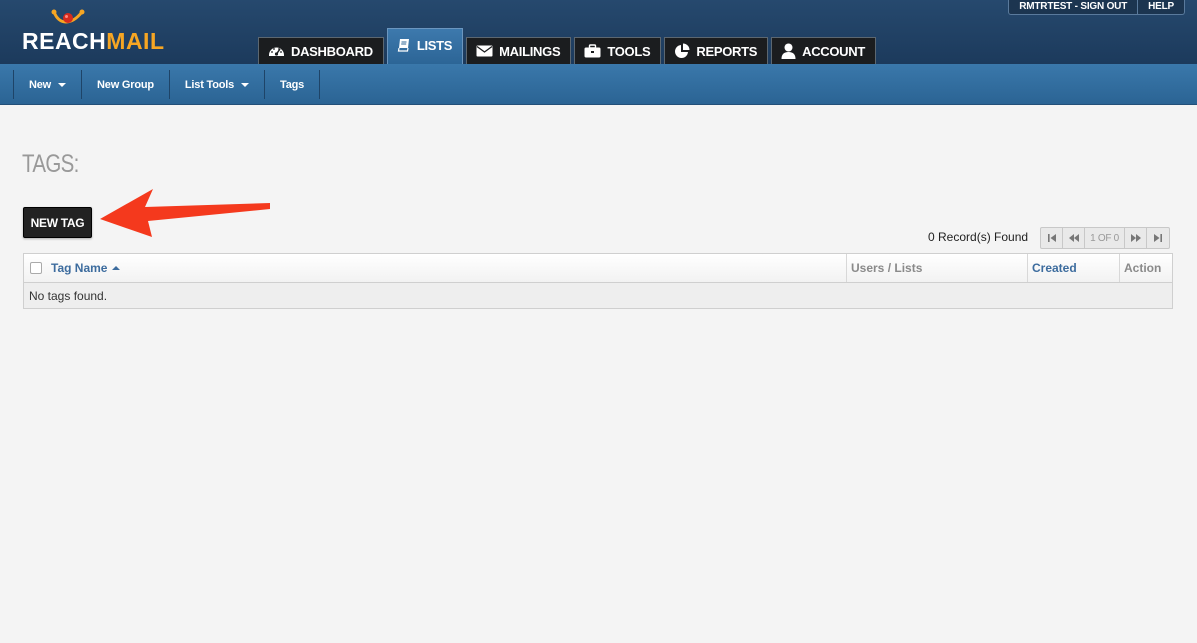 This screenshot has width=1197, height=643. I want to click on subnav-tags: Tags, so click(293, 84).